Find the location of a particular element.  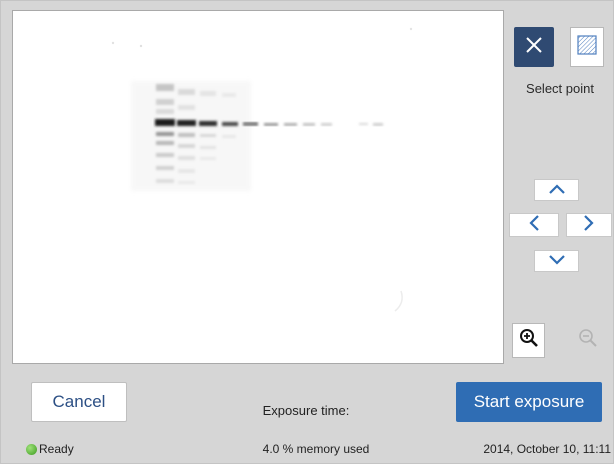

hatched-square-icon is located at coordinates (587, 47).